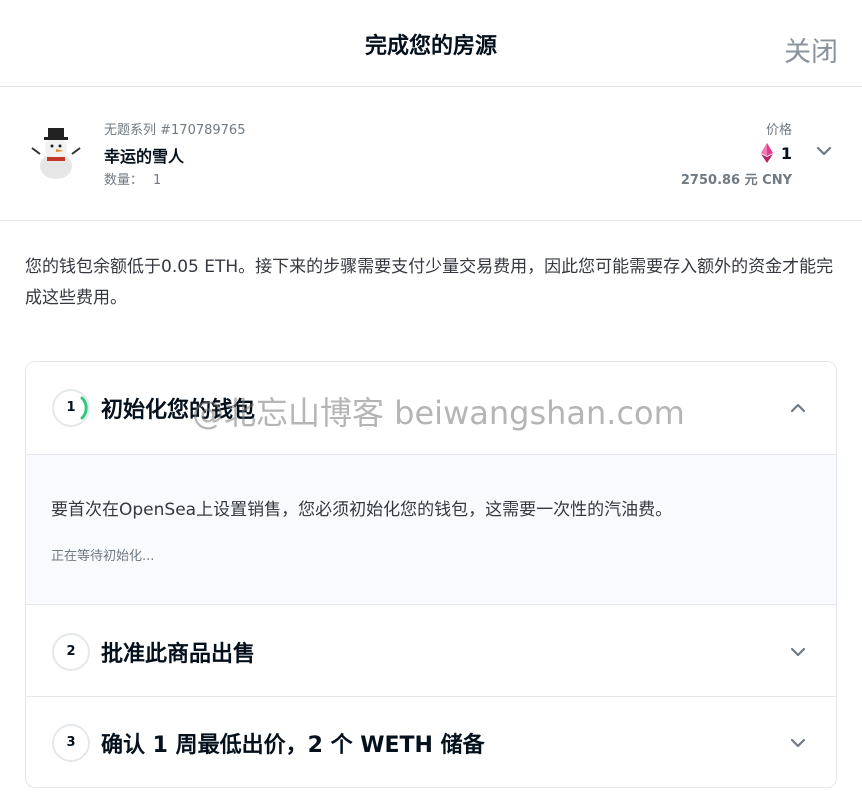 This screenshot has height=810, width=862. I want to click on quantity-value: 1, so click(157, 180).